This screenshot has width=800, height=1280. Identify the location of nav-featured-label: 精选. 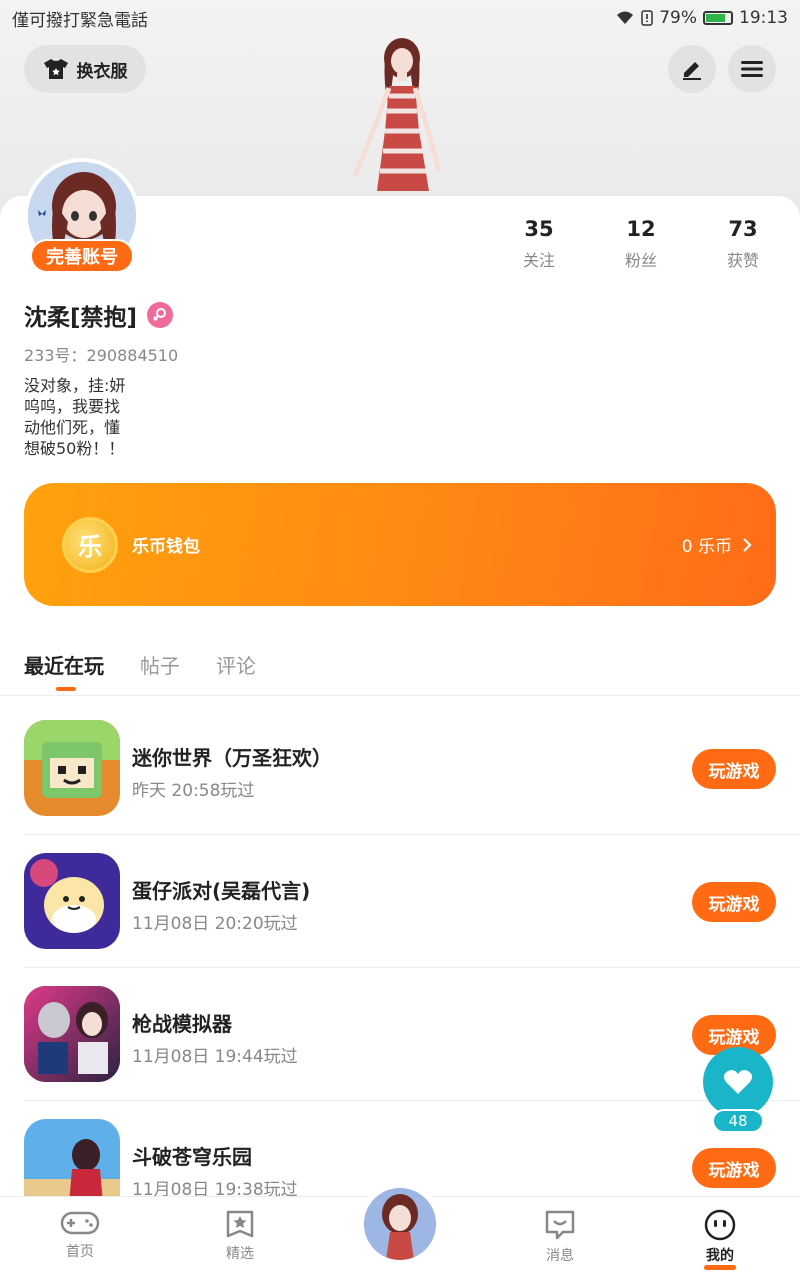
(240, 1254).